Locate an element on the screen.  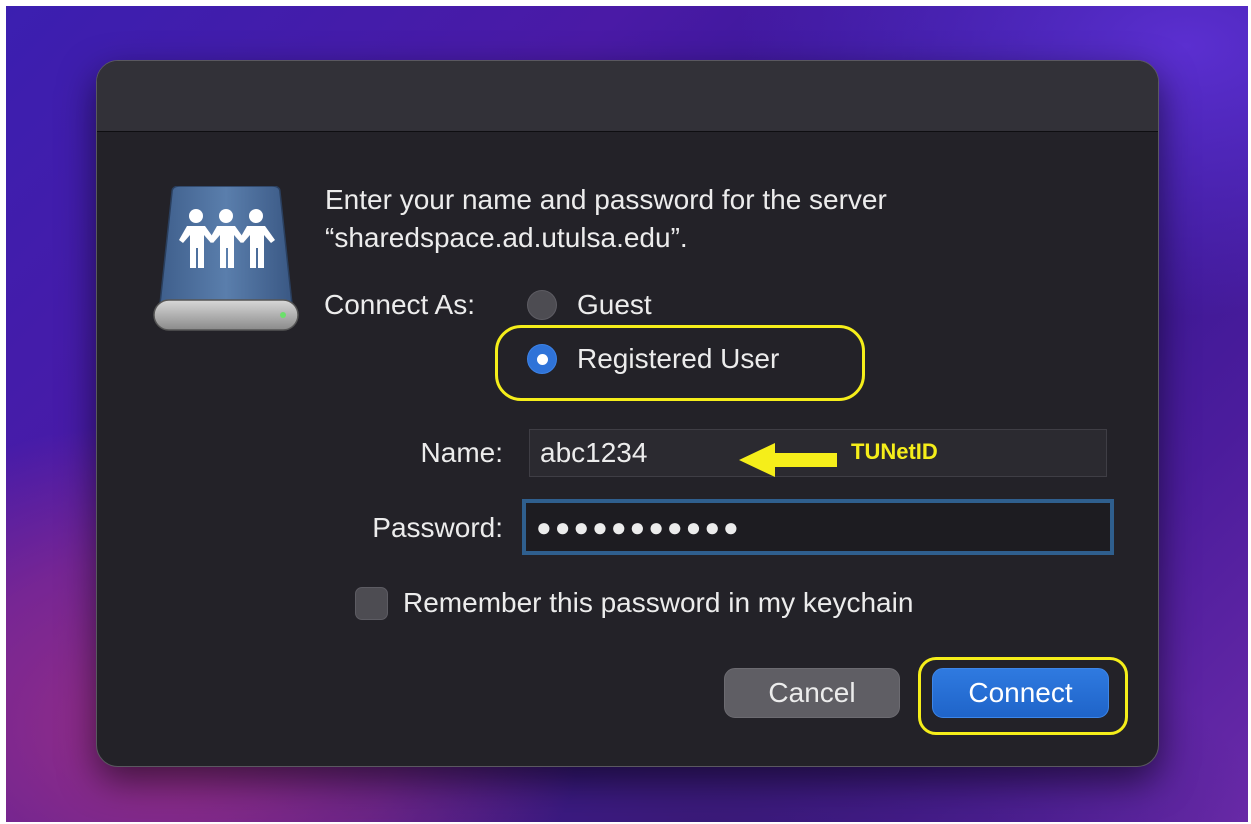
name-field-value: abc1234 is located at coordinates (594, 452).